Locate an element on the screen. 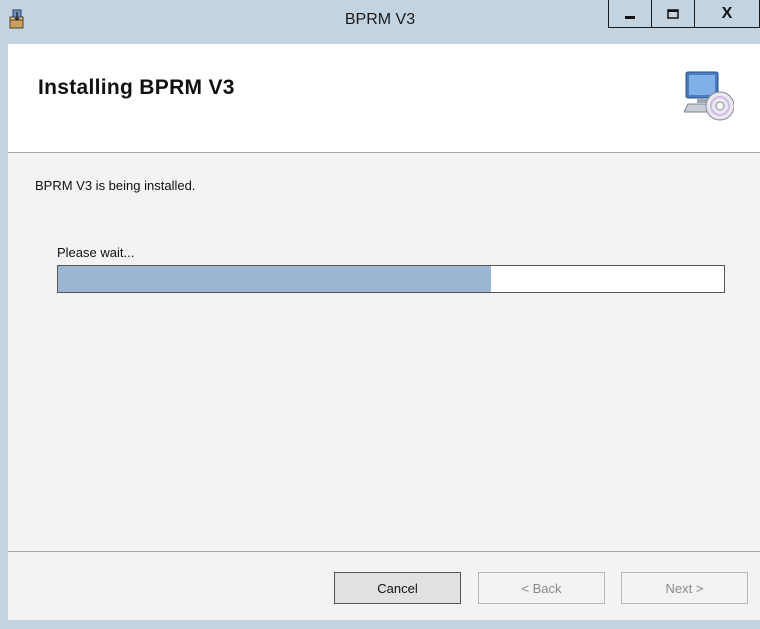 This screenshot has height=629, width=760. page-title: Installing BPRM V3 is located at coordinates (136, 87).